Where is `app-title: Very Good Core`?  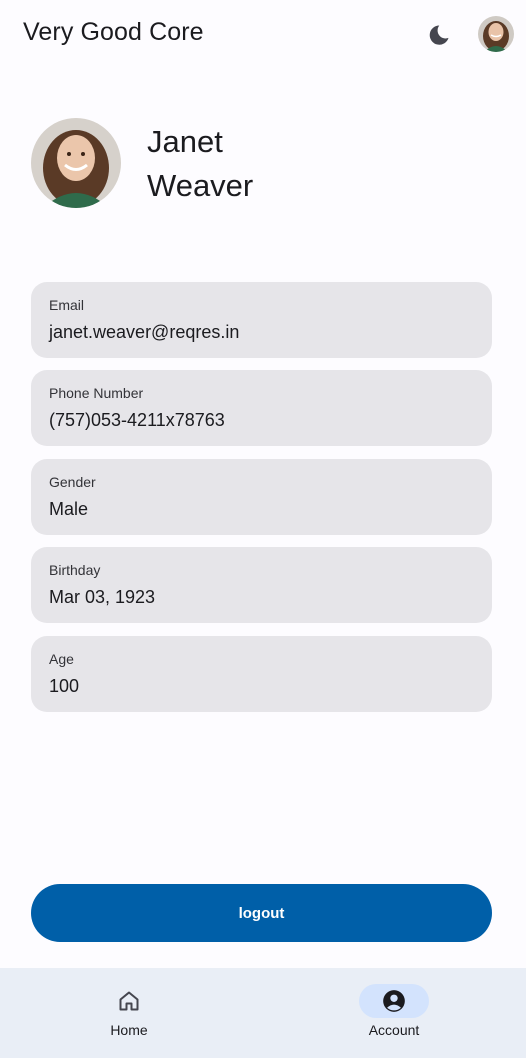 app-title: Very Good Core is located at coordinates (113, 32).